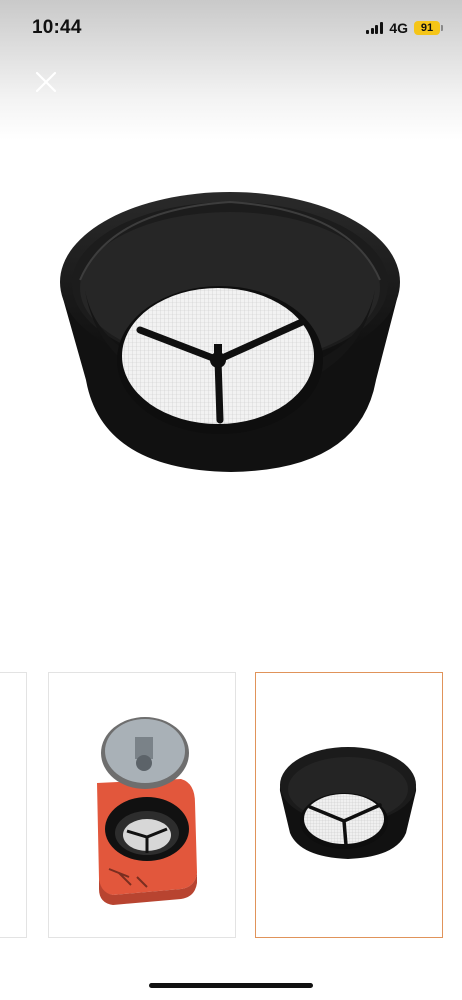 Image resolution: width=462 pixels, height=1000 pixels. Describe the element at coordinates (147, 811) in the screenshot. I see `appliance-image` at that location.